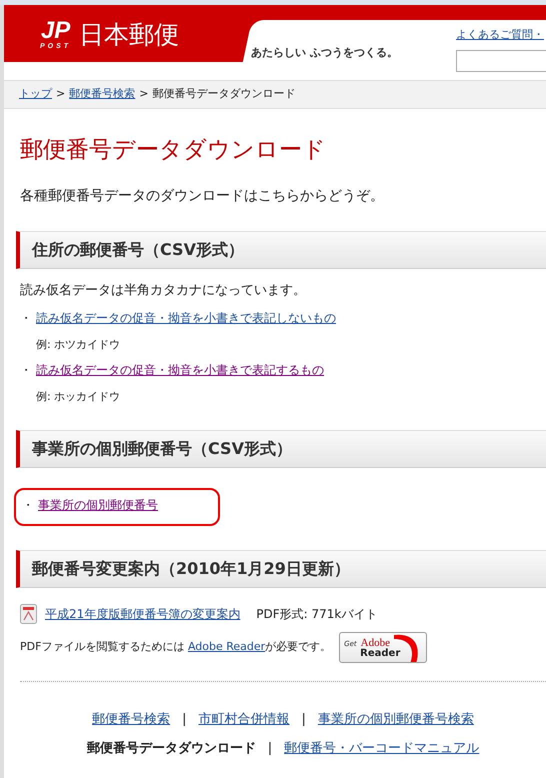  Describe the element at coordinates (227, 646) in the screenshot. I see `adobe-reader-link: Adobe Reader` at that location.